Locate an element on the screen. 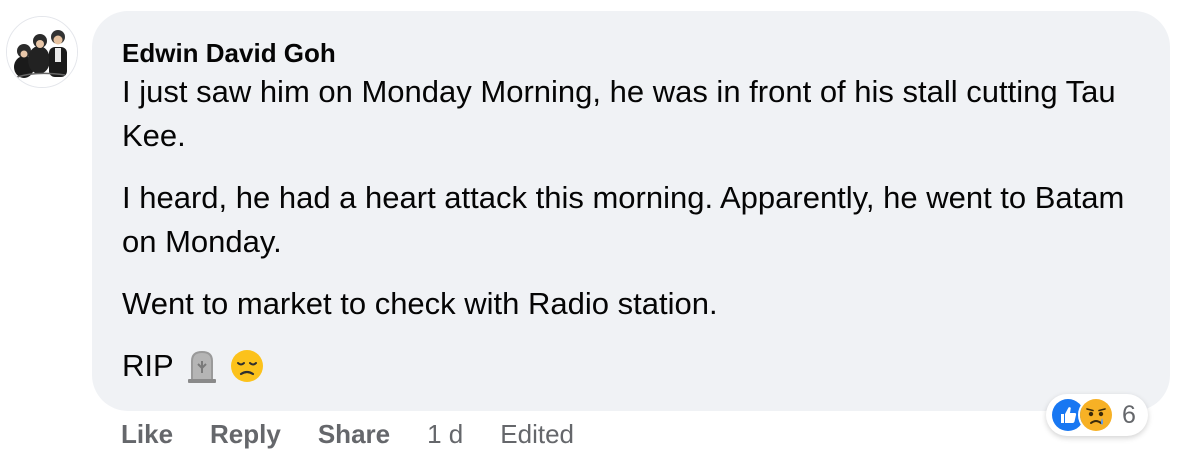 The height and width of the screenshot is (455, 1200). author-avatar is located at coordinates (42, 52).